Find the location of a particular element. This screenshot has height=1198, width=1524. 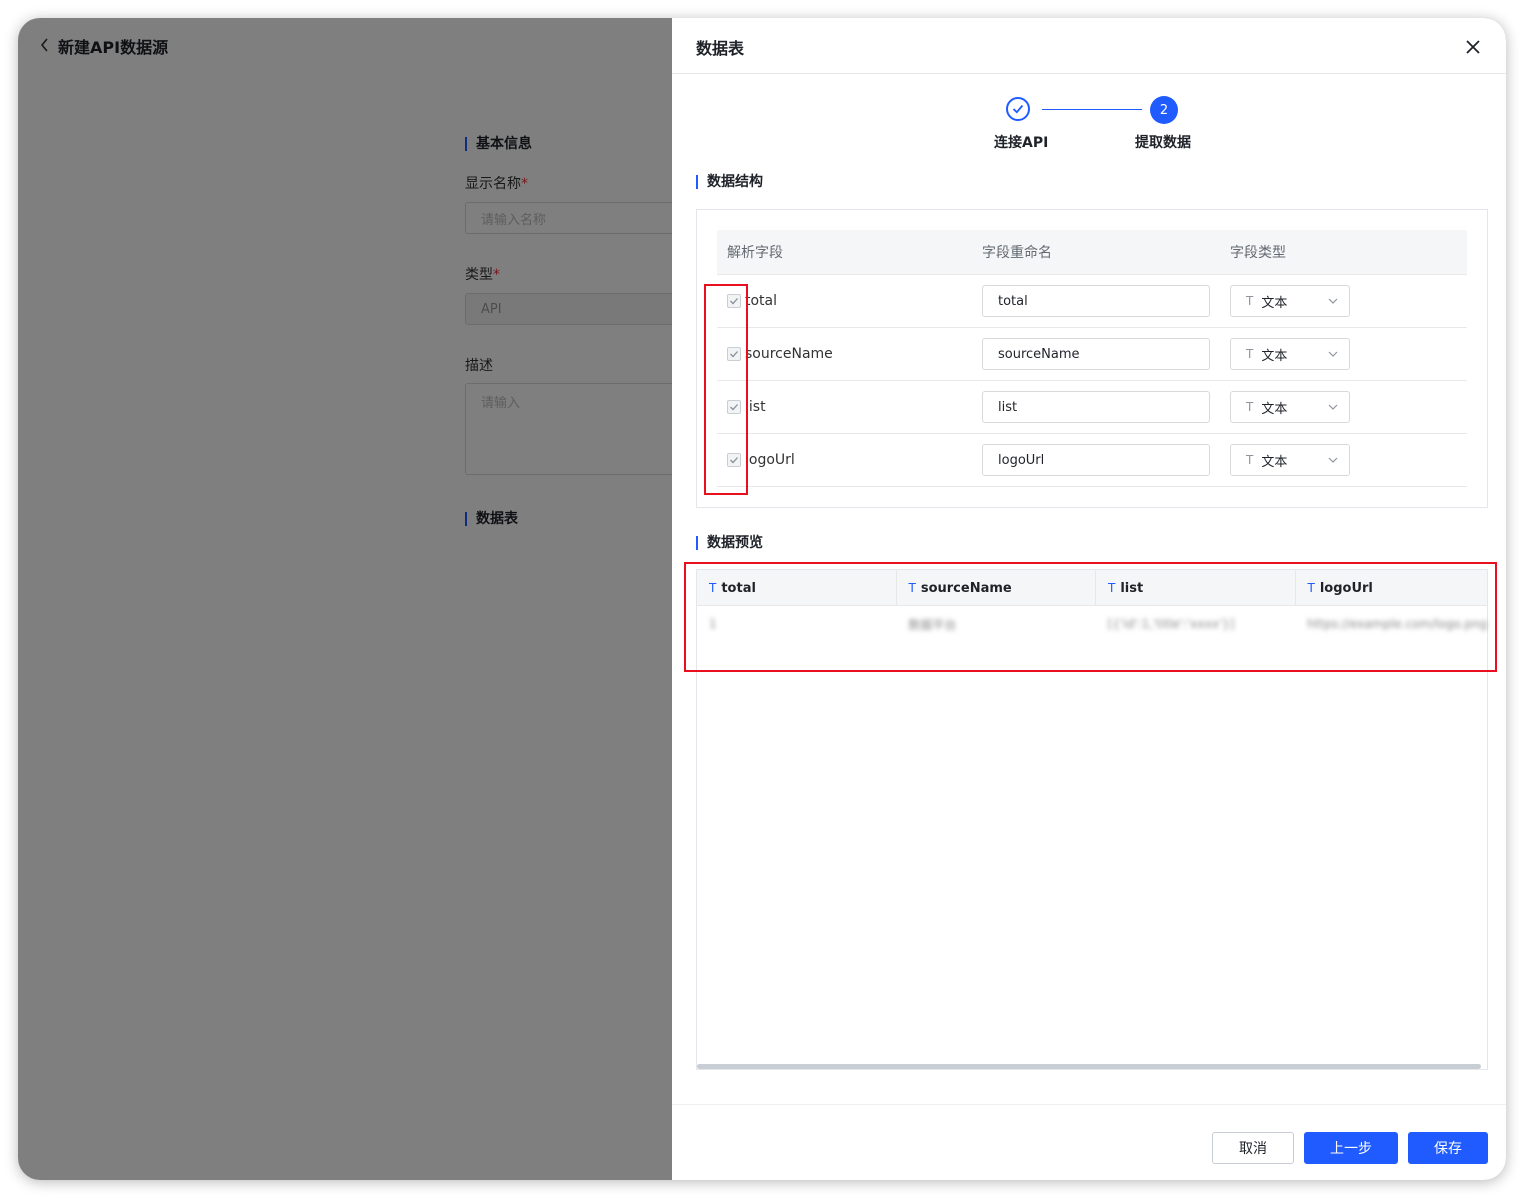

preview-title: 数据预览 is located at coordinates (729, 543).